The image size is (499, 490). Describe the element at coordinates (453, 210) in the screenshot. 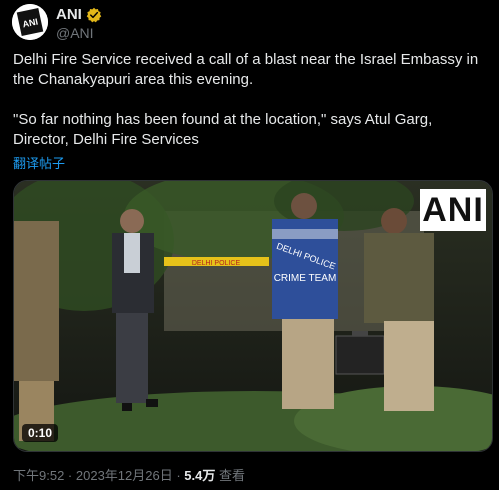

I see `ani-watermark: ANI` at that location.